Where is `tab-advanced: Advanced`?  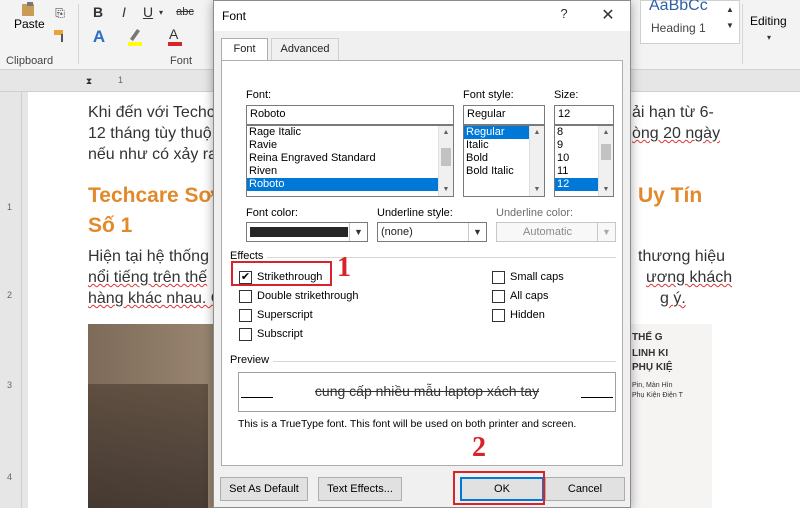 tab-advanced: Advanced is located at coordinates (305, 49).